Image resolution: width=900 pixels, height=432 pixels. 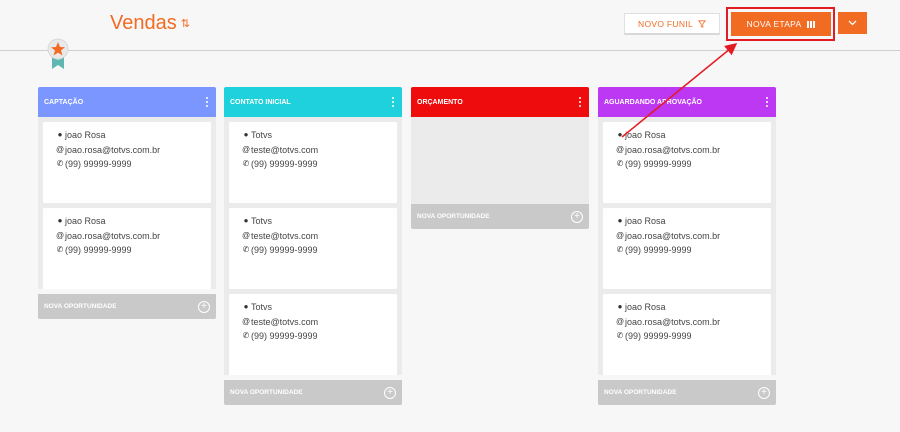 What do you see at coordinates (127, 102) in the screenshot?
I see `column-header: CAPTAÇÃO` at bounding box center [127, 102].